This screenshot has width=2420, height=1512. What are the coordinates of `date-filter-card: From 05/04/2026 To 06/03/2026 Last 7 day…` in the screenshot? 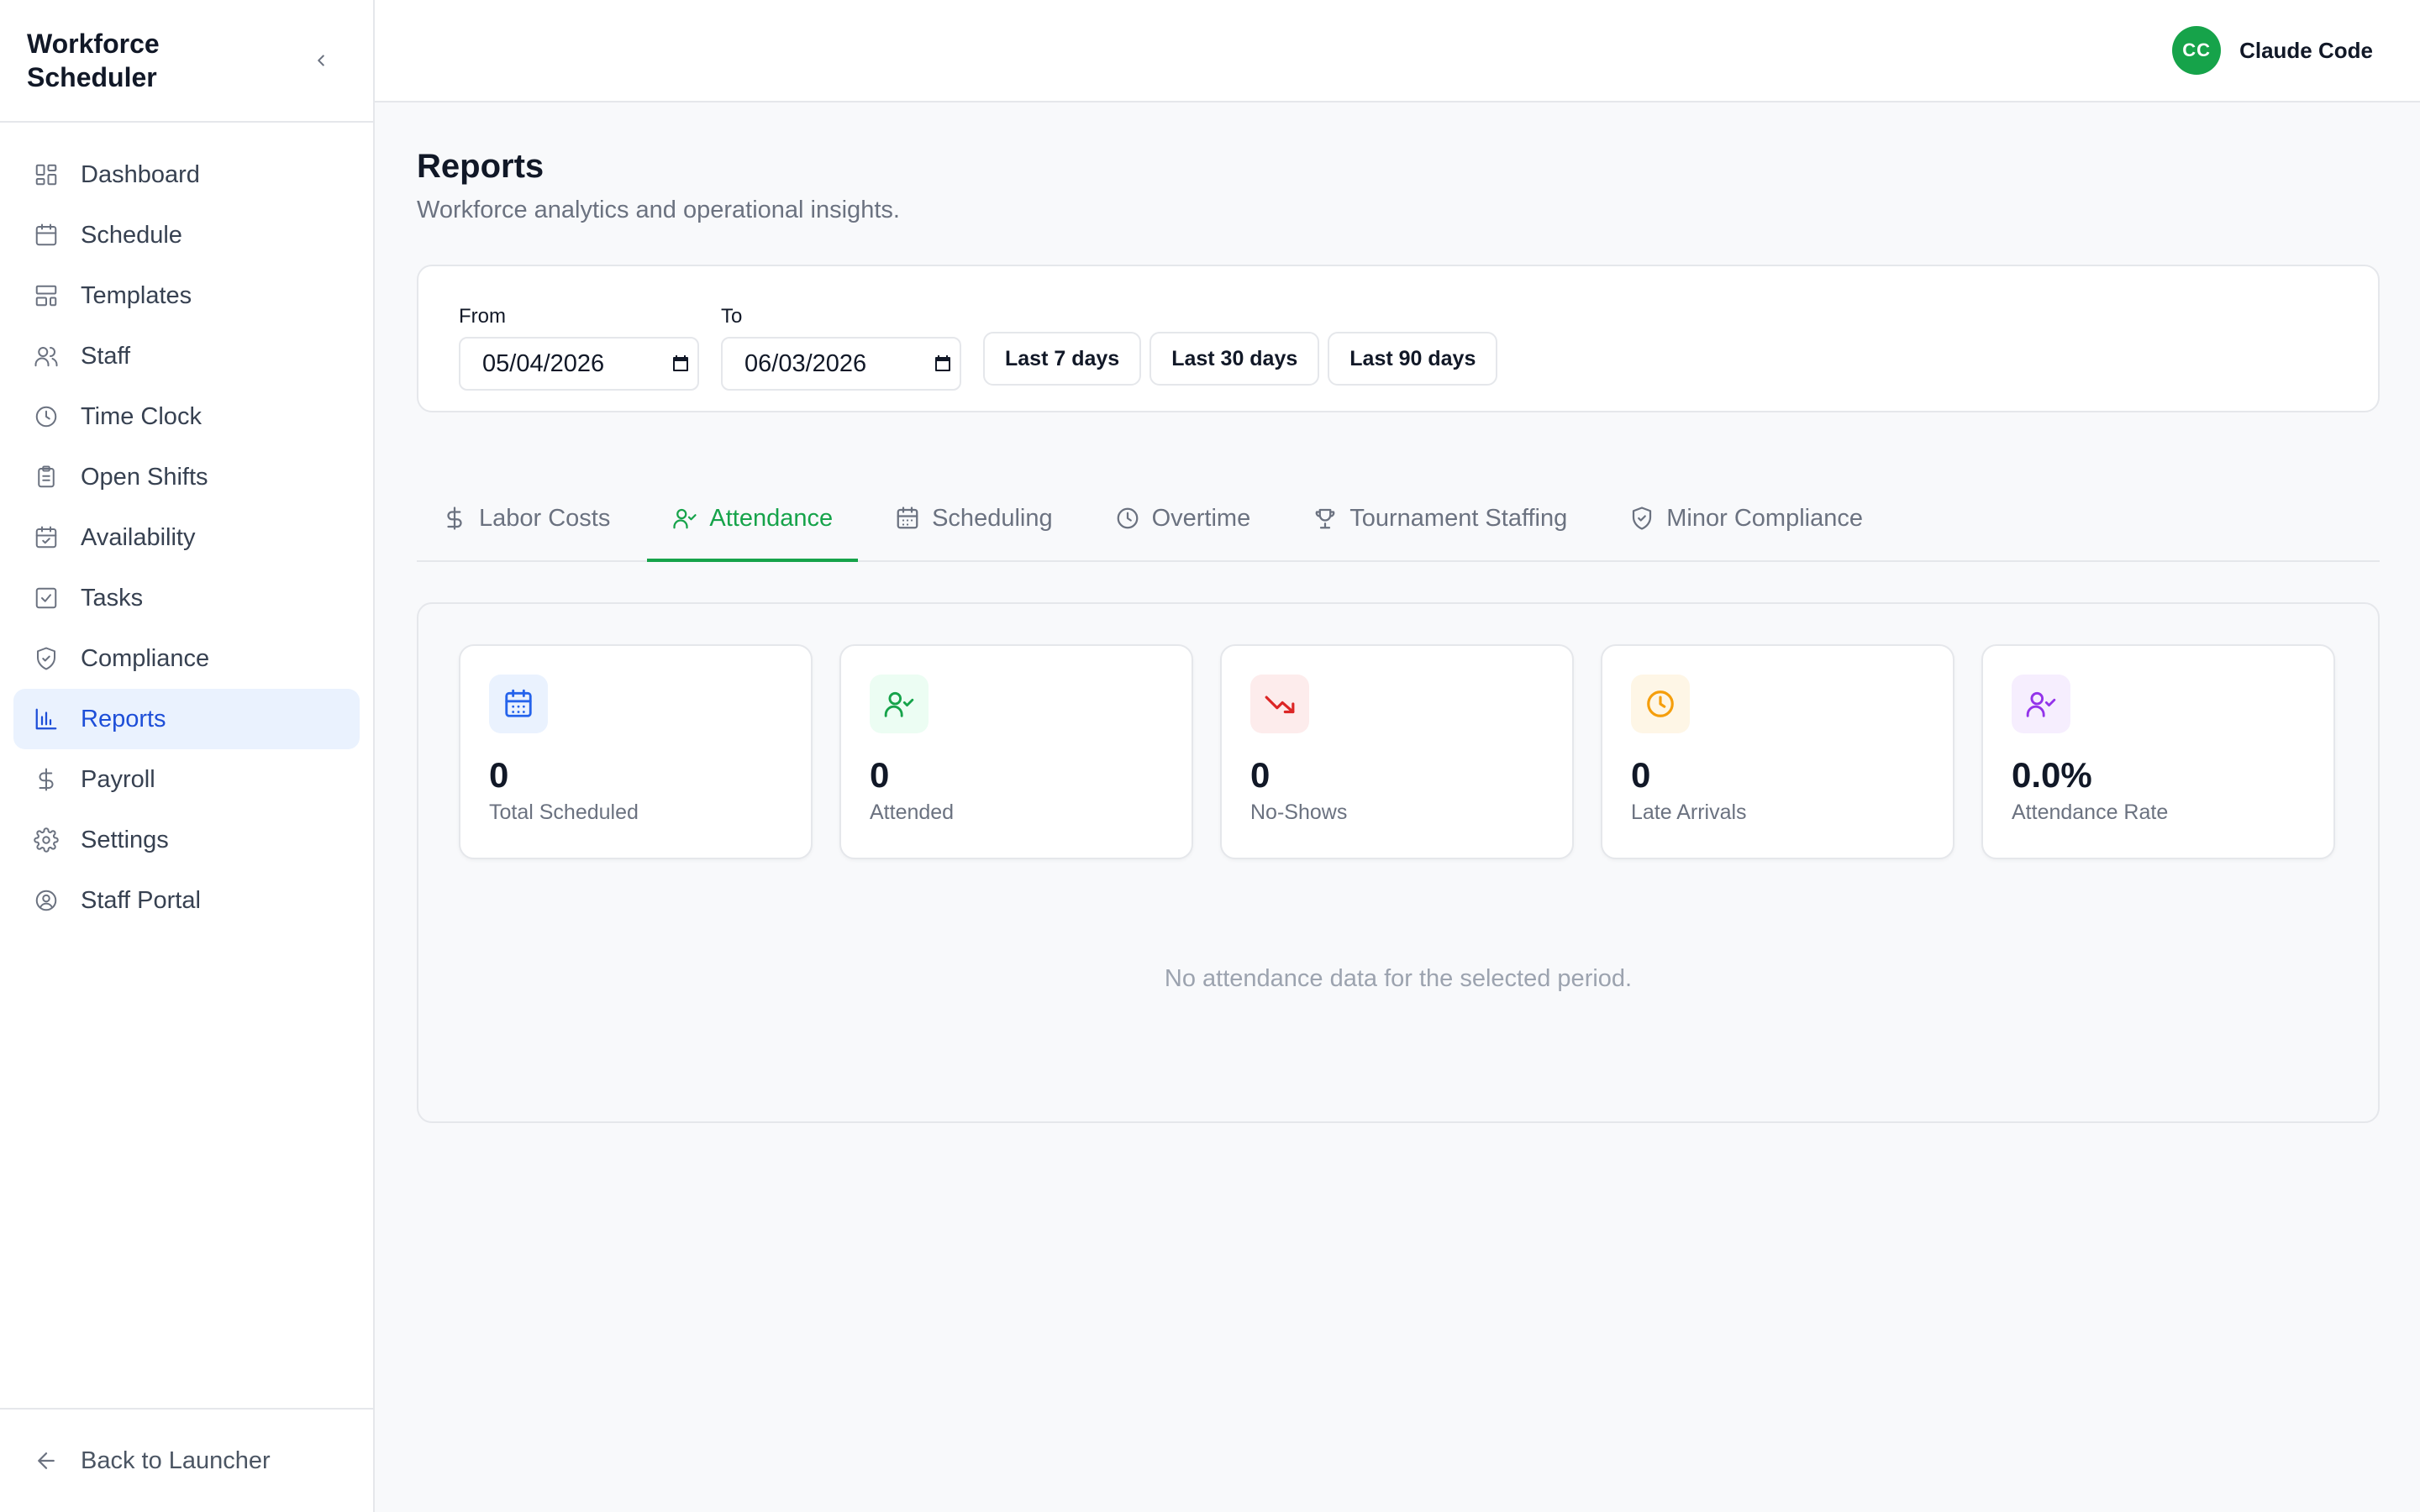 It's located at (1398, 338).